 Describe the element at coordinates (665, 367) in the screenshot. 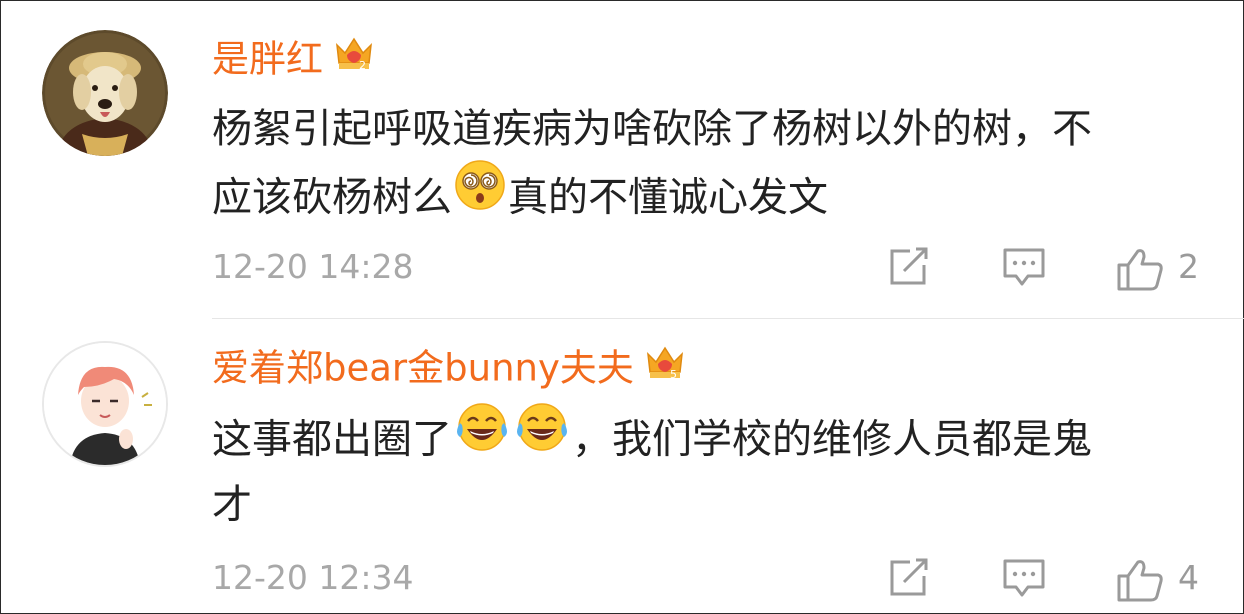

I see `crown-badge-icon: 5` at that location.